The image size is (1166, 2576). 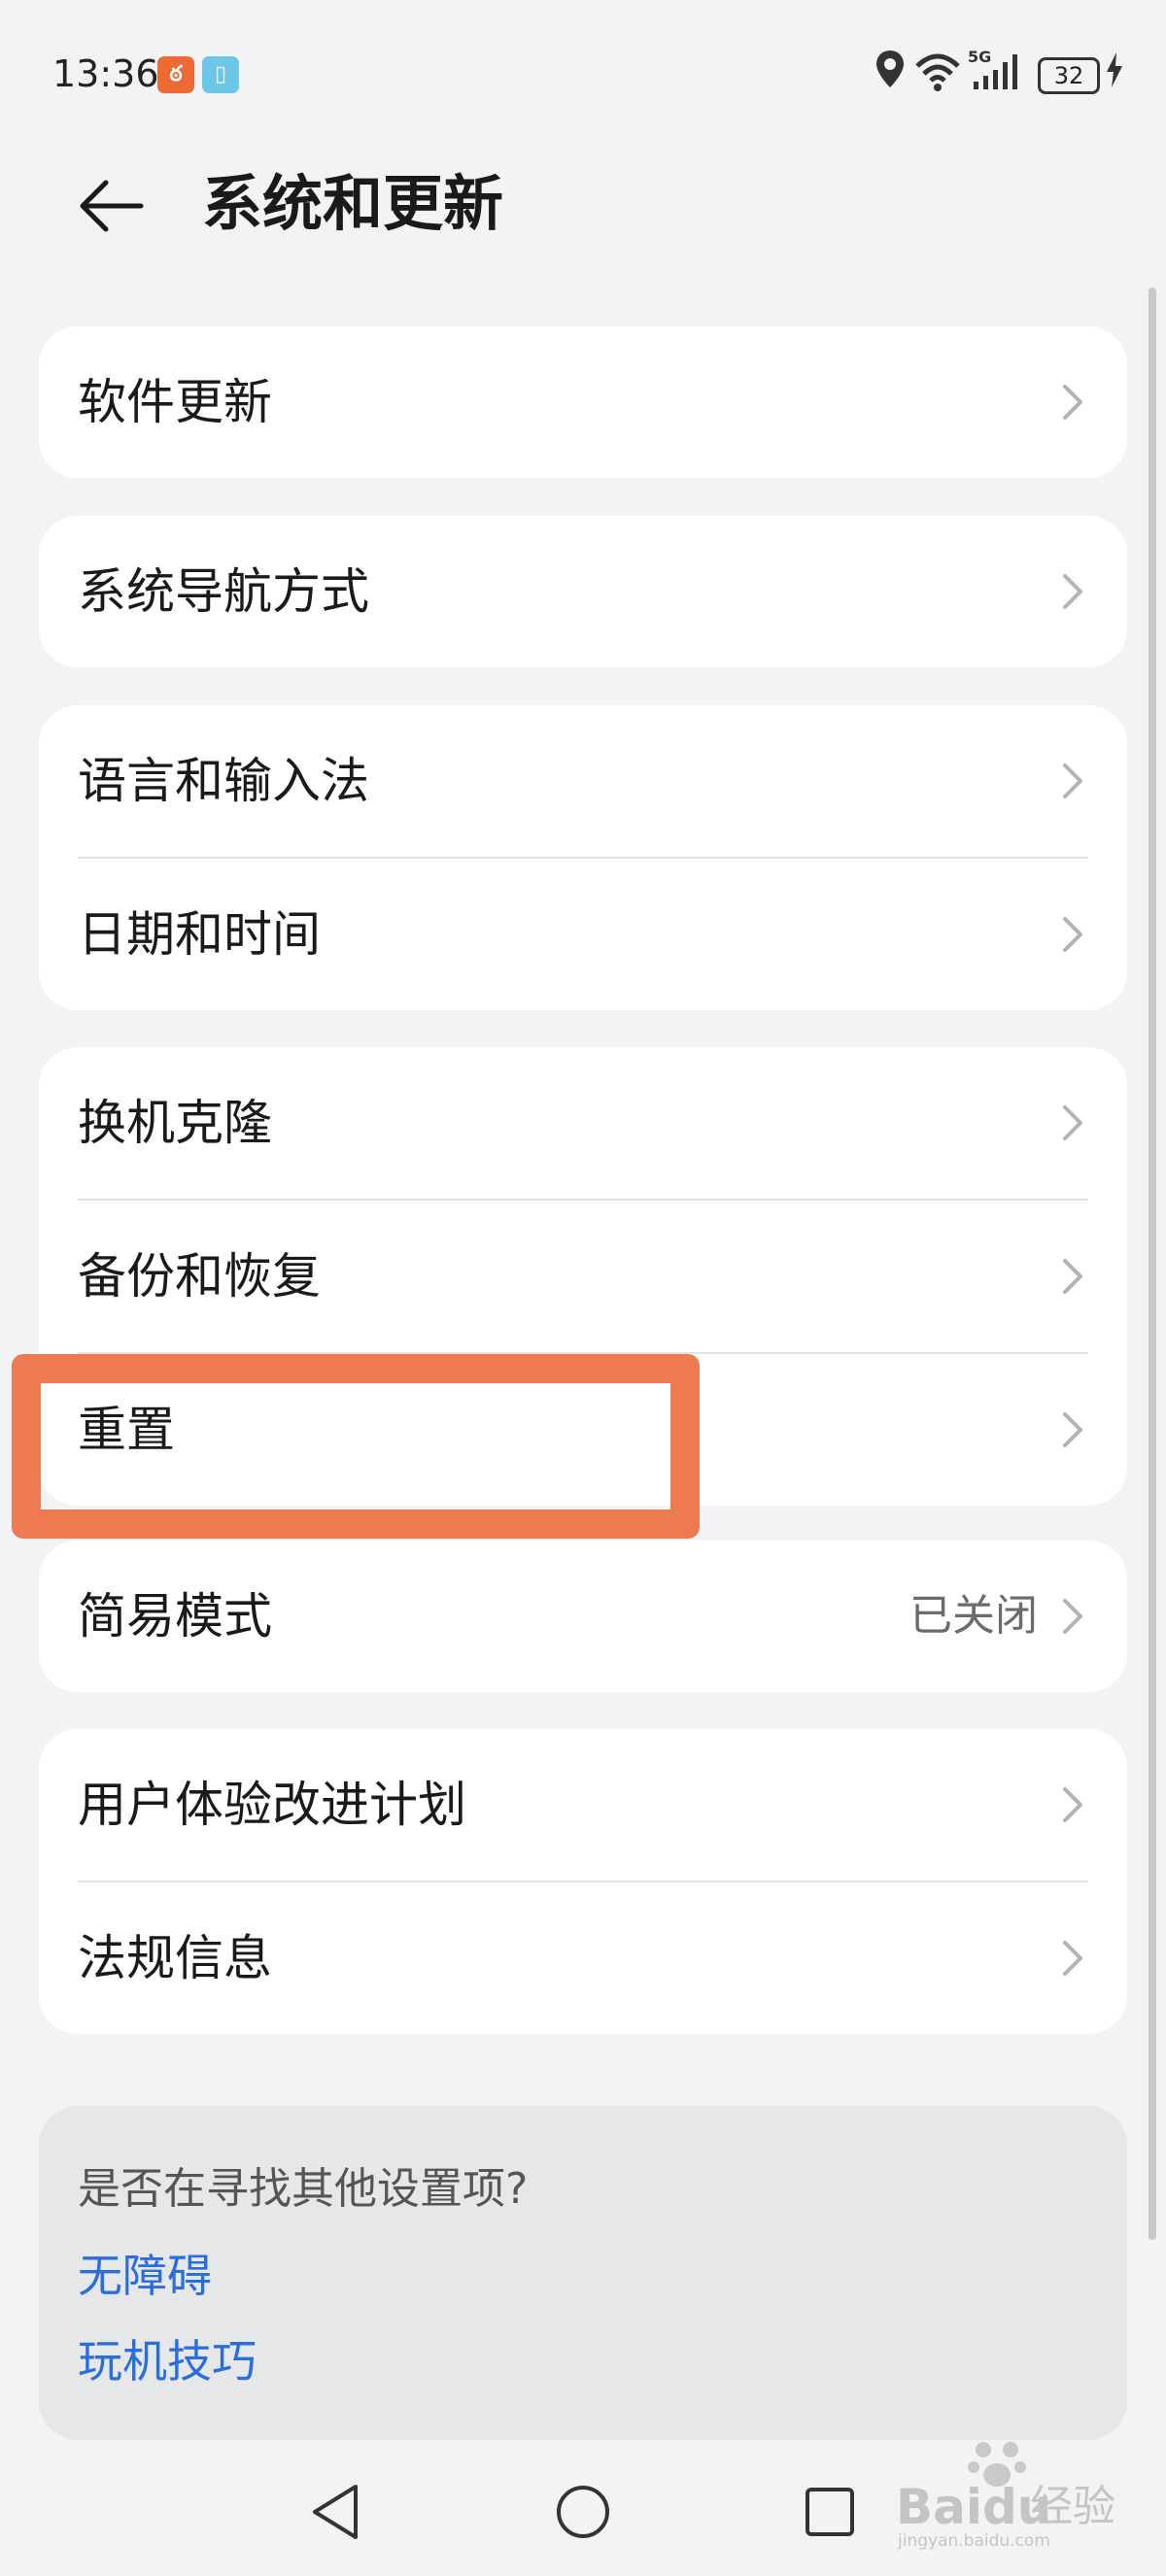 I want to click on settings-card: 用户体验改进计划 法规信息, so click(x=583, y=1881).